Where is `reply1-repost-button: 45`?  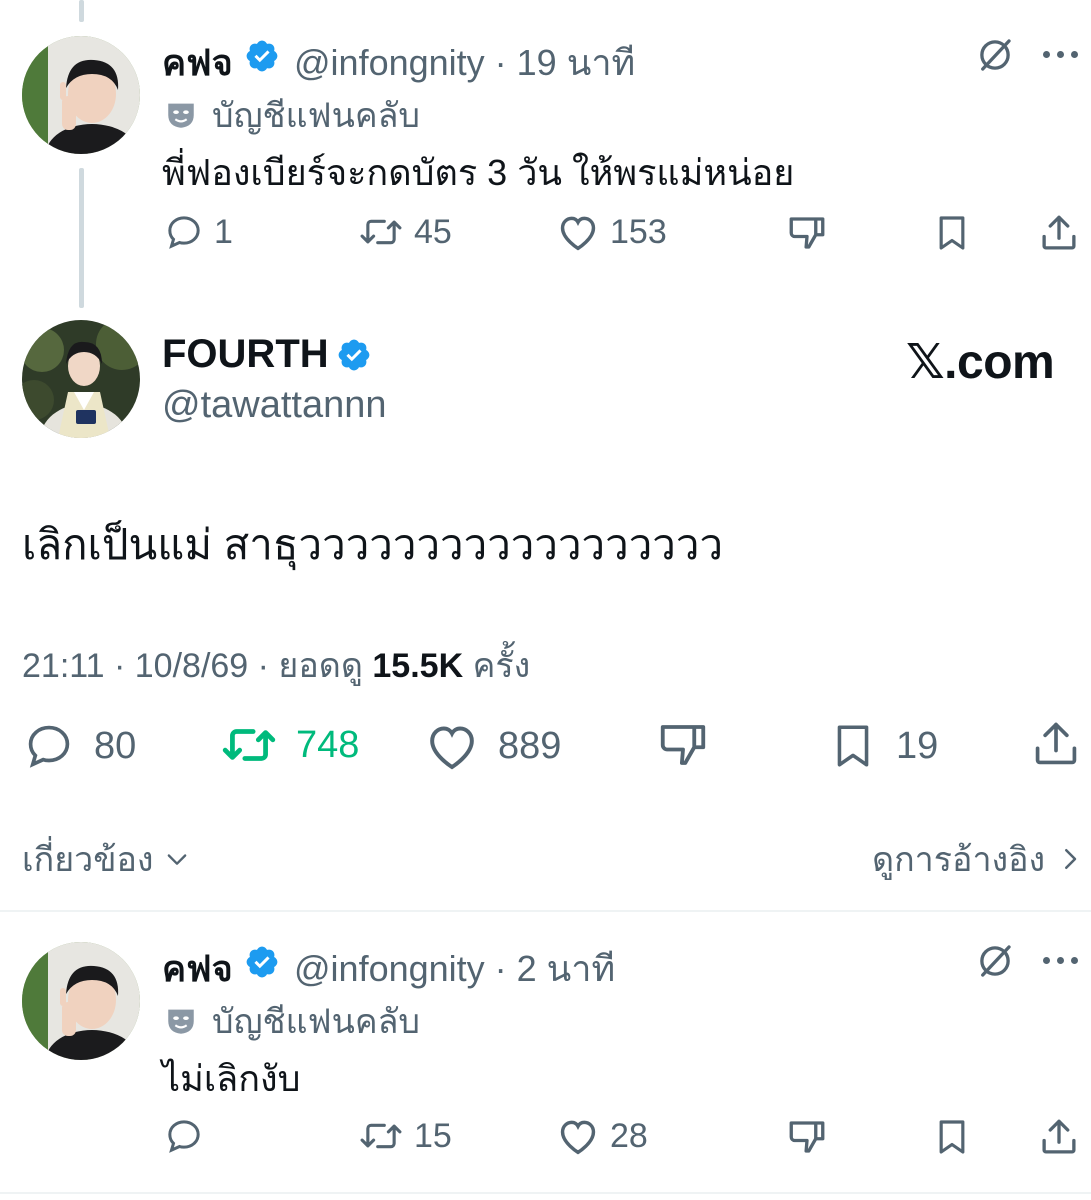
reply1-repost-button: 45 is located at coordinates (405, 232).